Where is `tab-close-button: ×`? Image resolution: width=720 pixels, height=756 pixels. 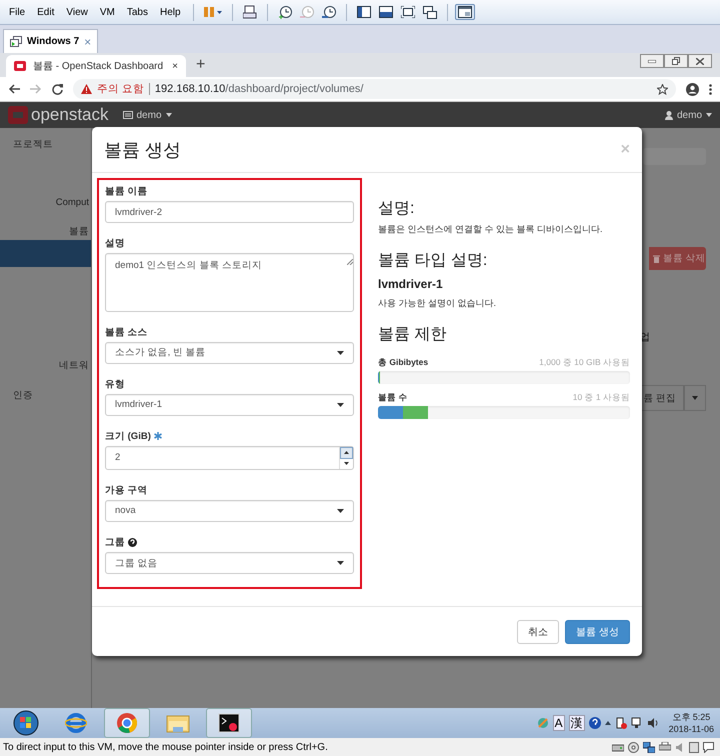
tab-close-button: × is located at coordinates (175, 66).